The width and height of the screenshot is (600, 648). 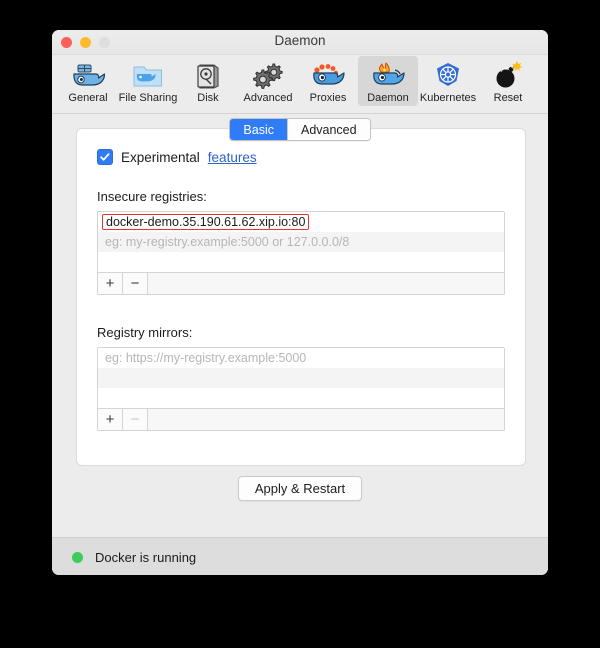 What do you see at coordinates (268, 75) in the screenshot?
I see `gears-icon` at bounding box center [268, 75].